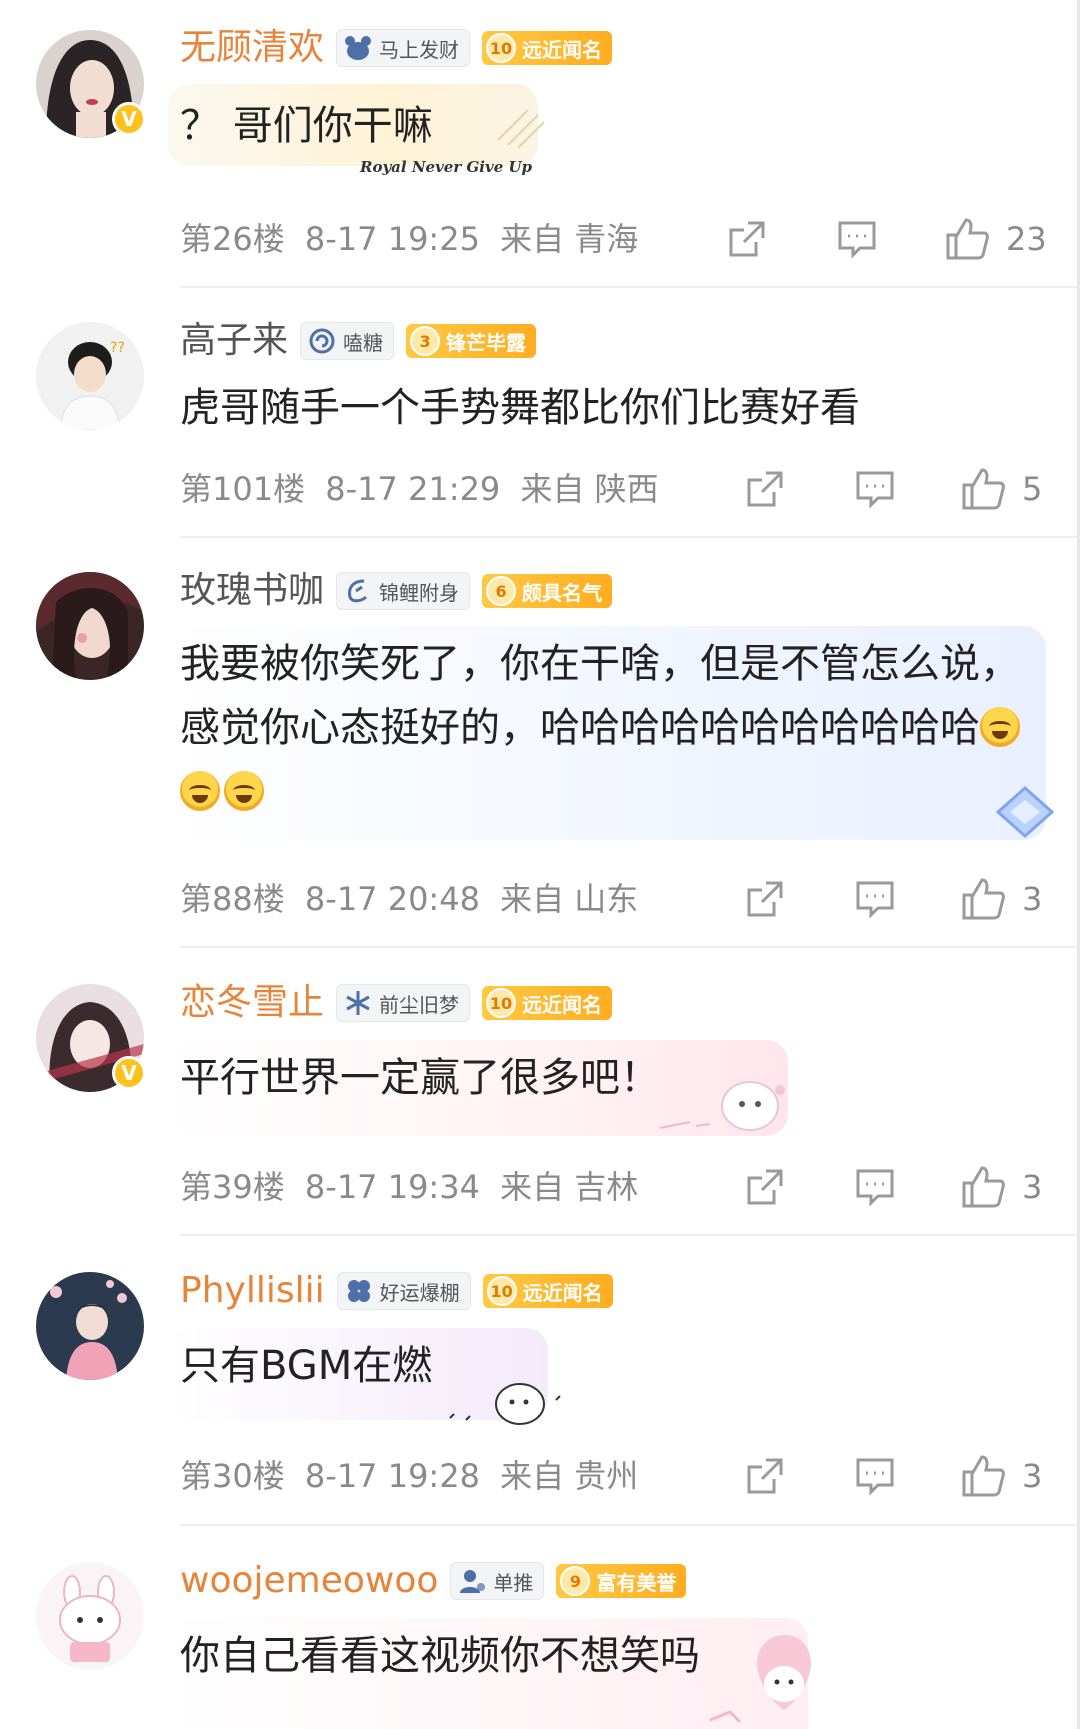  What do you see at coordinates (562, 592) in the screenshot?
I see `fan-level-title: 颇具名气` at bounding box center [562, 592].